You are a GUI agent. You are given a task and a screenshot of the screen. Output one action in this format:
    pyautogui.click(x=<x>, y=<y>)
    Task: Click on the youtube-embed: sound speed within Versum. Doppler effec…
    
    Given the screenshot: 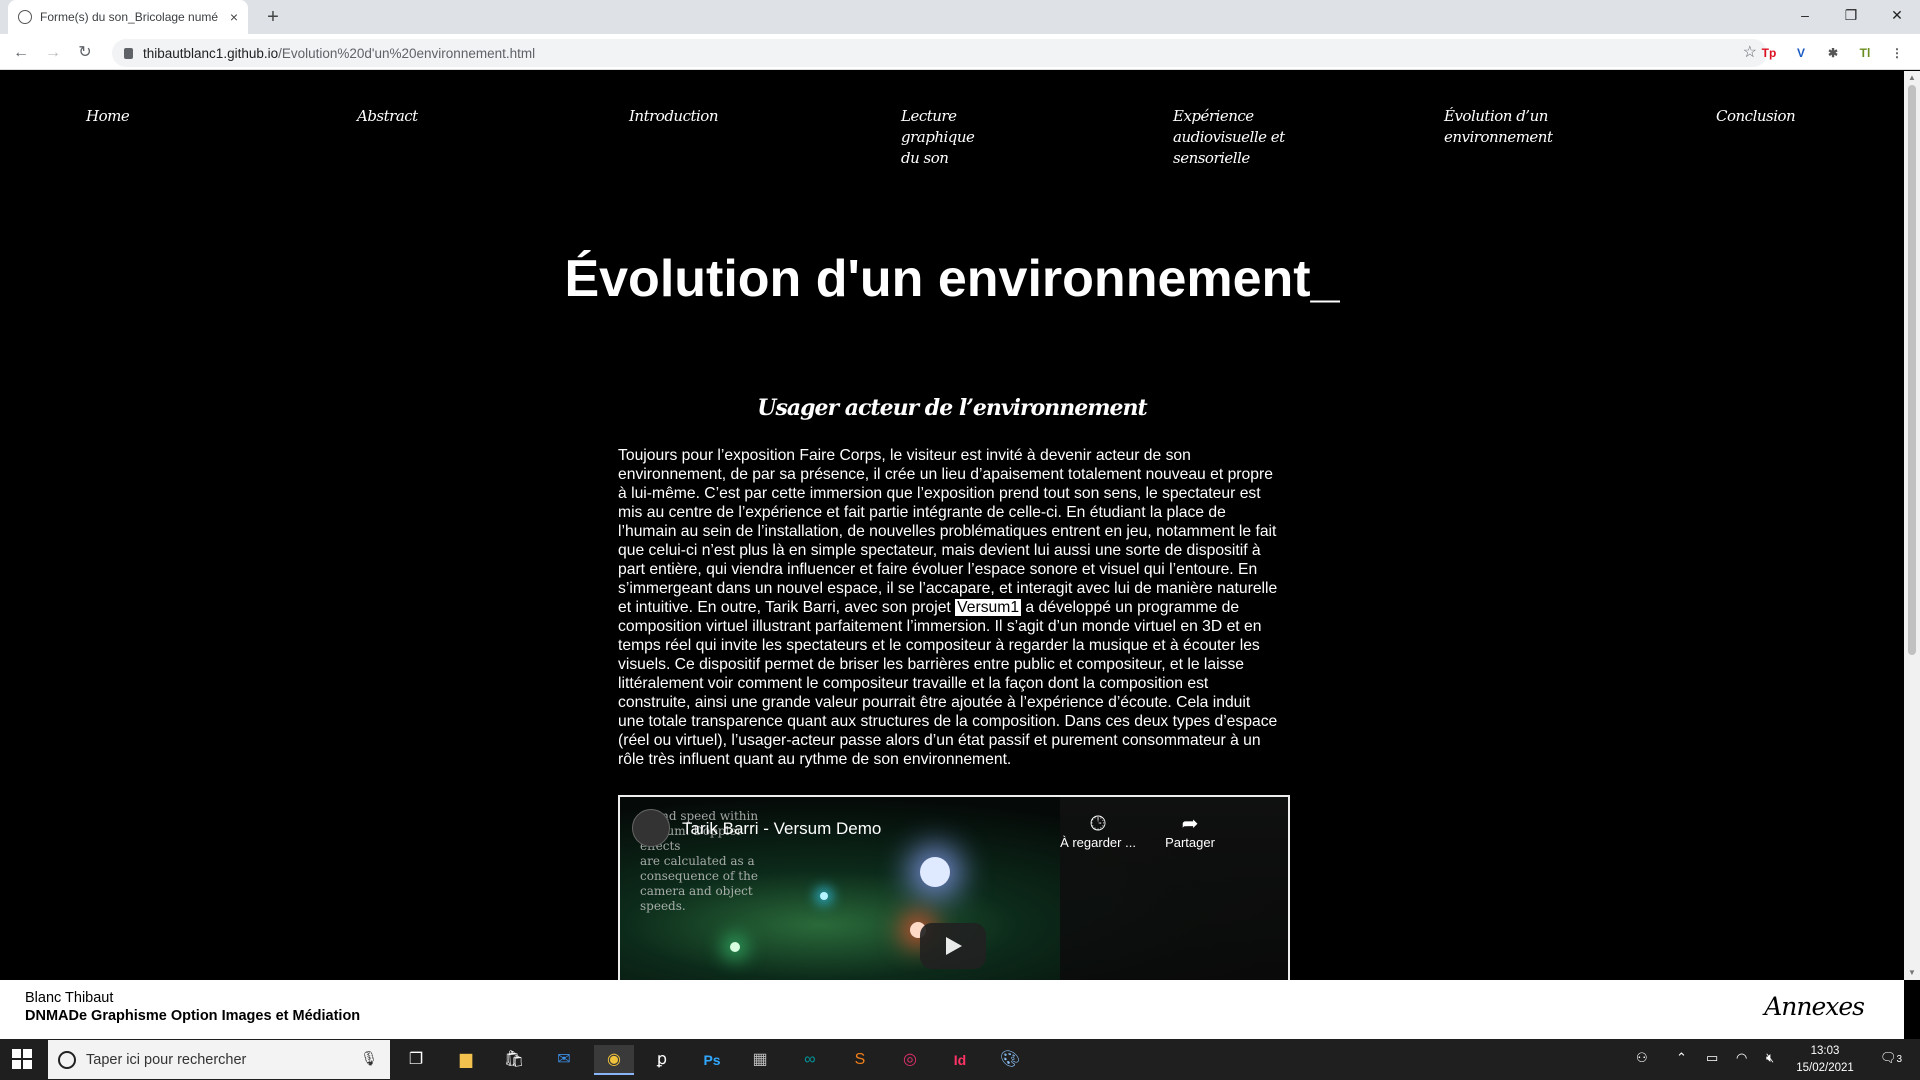 What is the action you would take?
    pyautogui.click(x=954, y=887)
    